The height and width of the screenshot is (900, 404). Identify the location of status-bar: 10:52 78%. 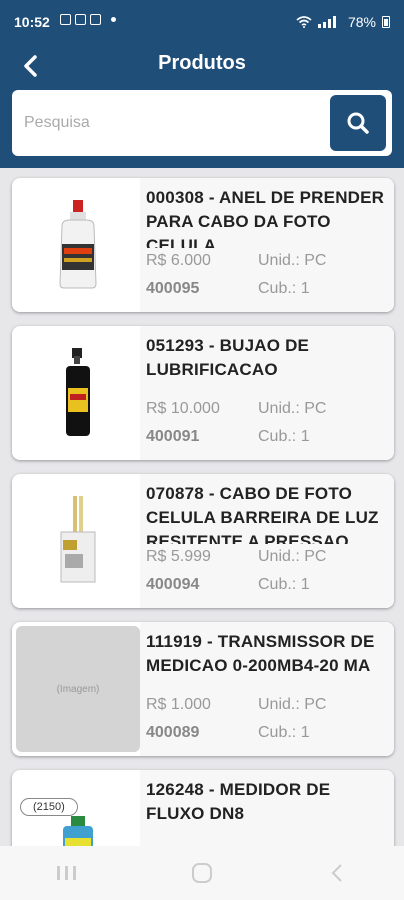
(202, 22).